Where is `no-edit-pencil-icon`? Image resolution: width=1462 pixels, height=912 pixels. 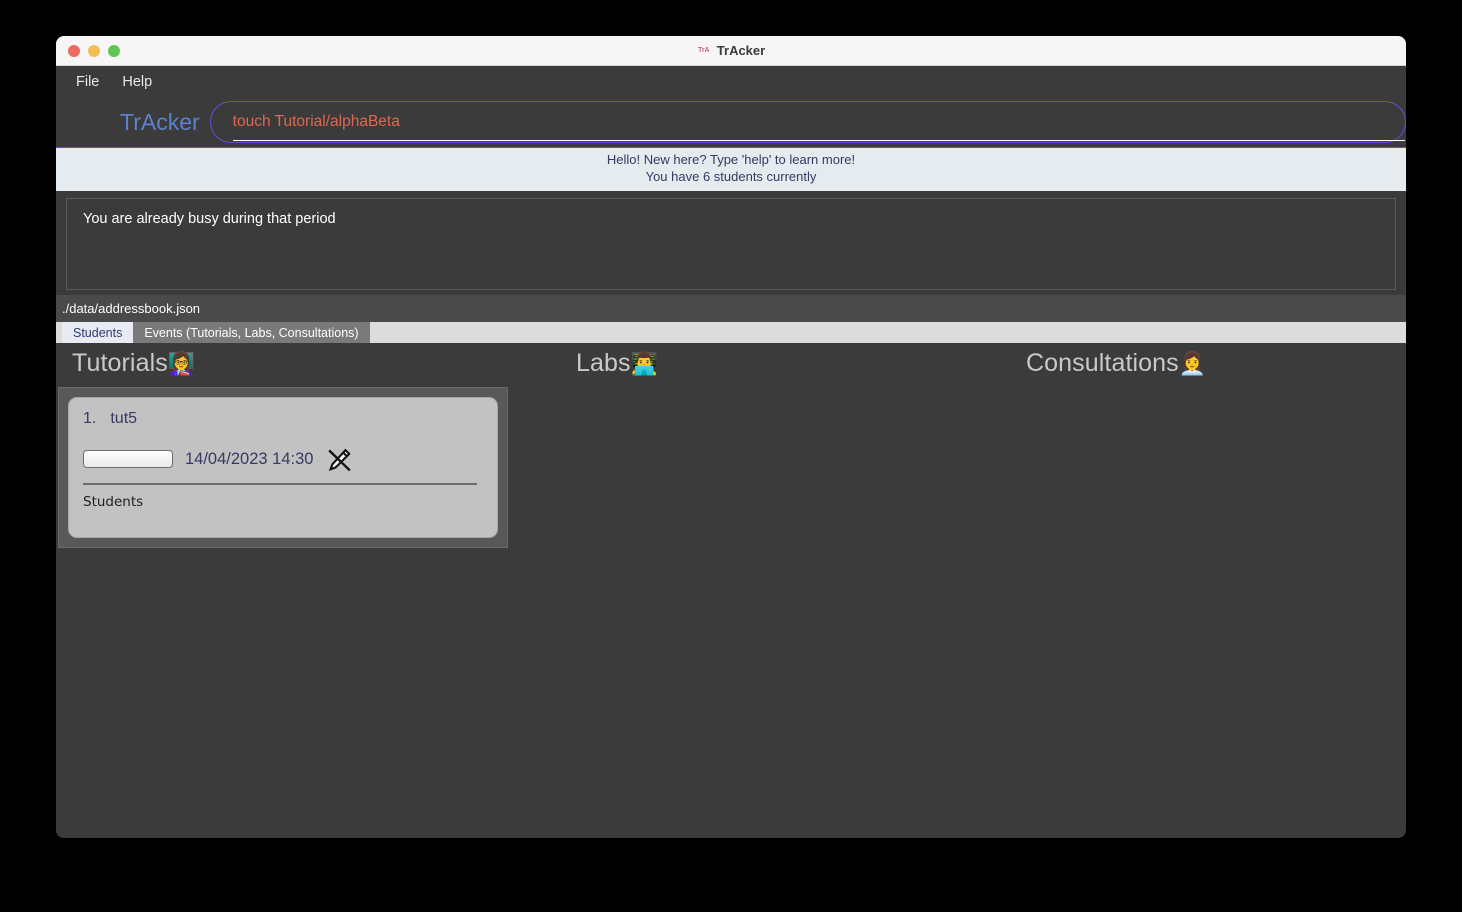
no-edit-pencil-icon is located at coordinates (339, 460).